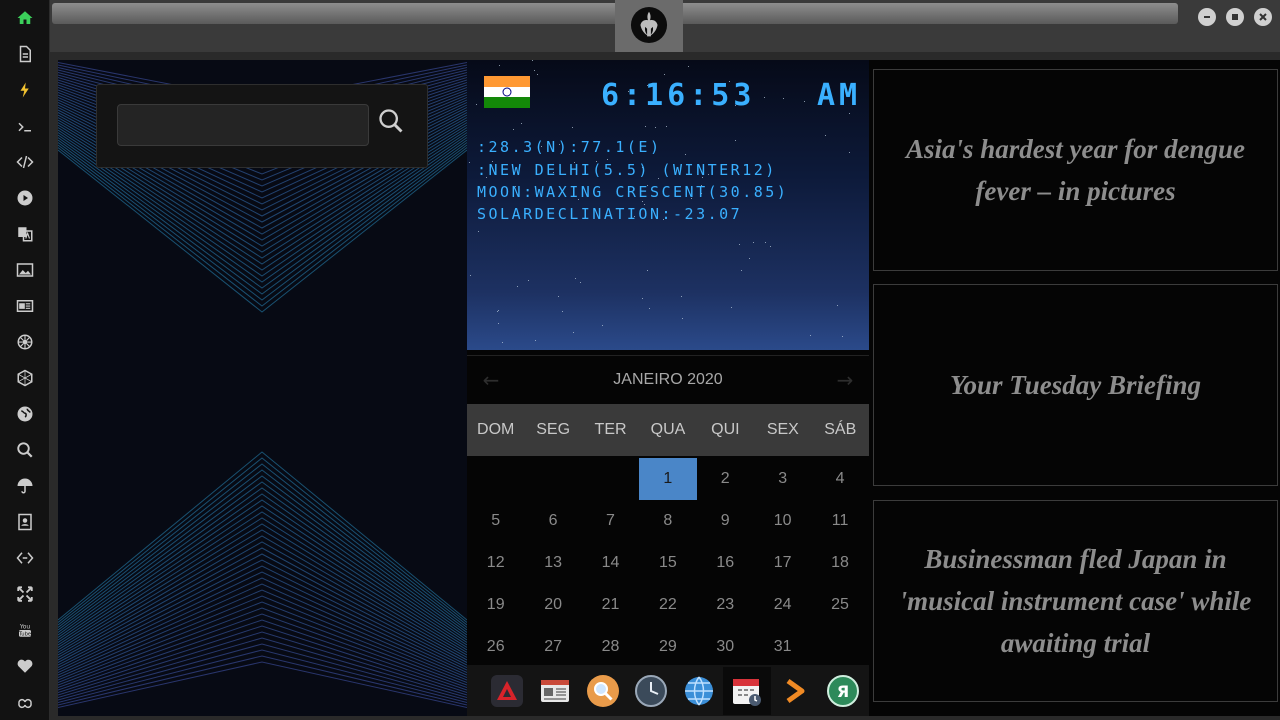 The height and width of the screenshot is (720, 1280). I want to click on search-button, so click(394, 125).